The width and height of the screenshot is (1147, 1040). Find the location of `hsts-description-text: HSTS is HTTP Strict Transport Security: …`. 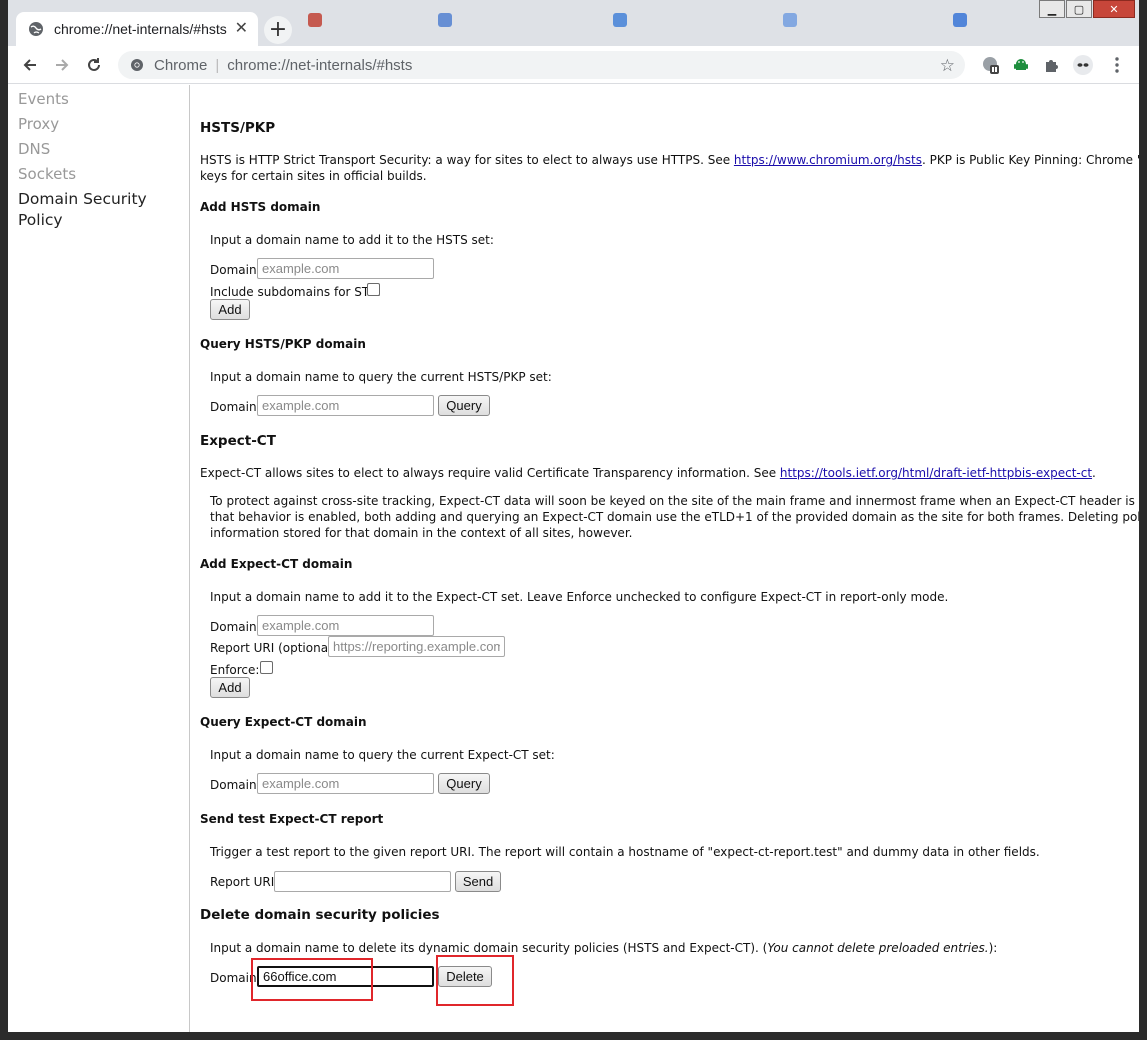

hsts-description-text: HSTS is HTTP Strict Transport Security: … is located at coordinates (467, 160).